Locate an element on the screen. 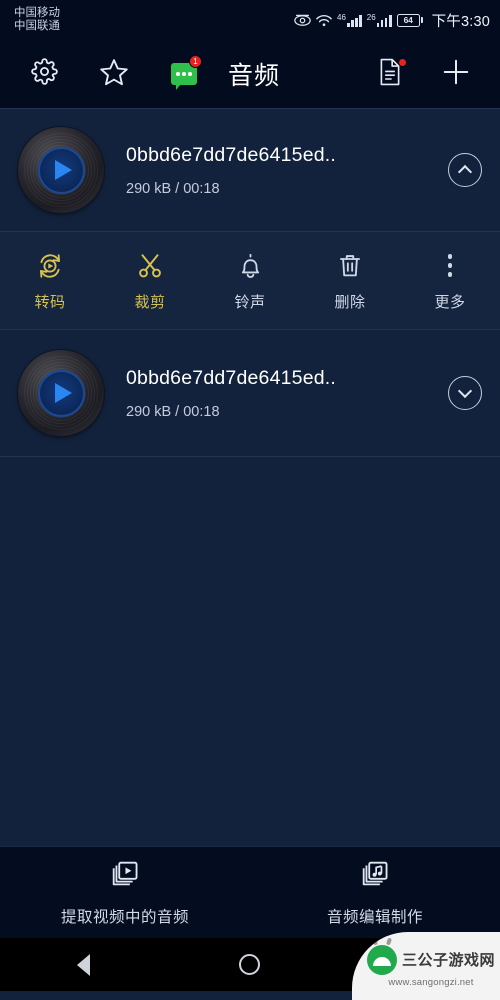 Image resolution: width=500 pixels, height=1000 pixels. carrier-line-1: 中国移动 is located at coordinates (37, 12).